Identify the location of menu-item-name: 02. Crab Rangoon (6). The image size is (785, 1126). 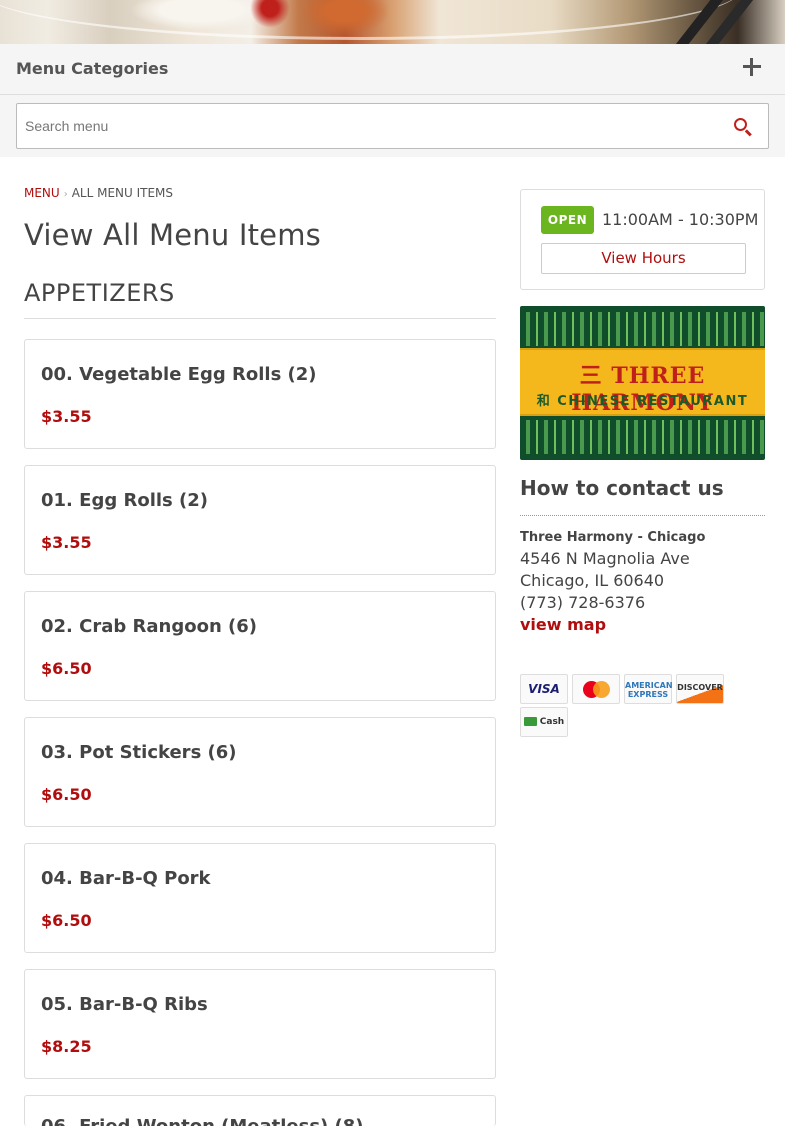
(149, 626).